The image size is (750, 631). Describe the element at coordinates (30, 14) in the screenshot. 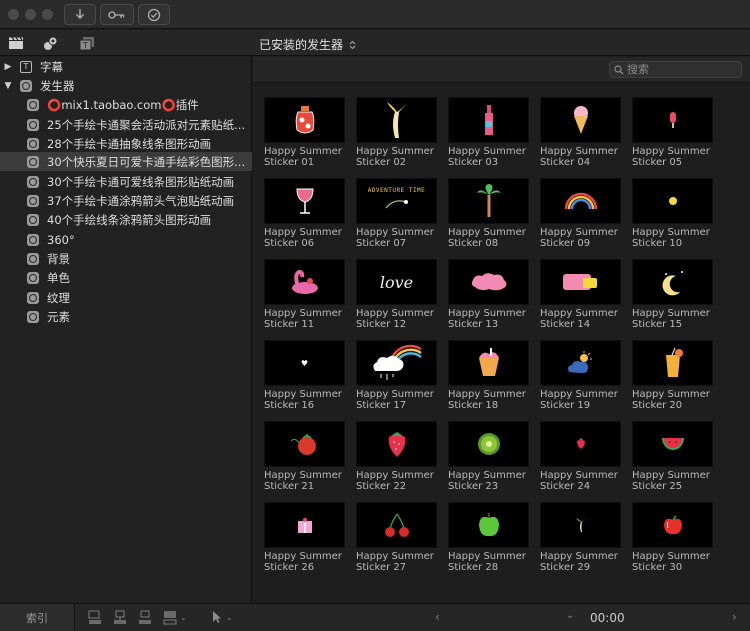

I see `minimize-window-button` at that location.